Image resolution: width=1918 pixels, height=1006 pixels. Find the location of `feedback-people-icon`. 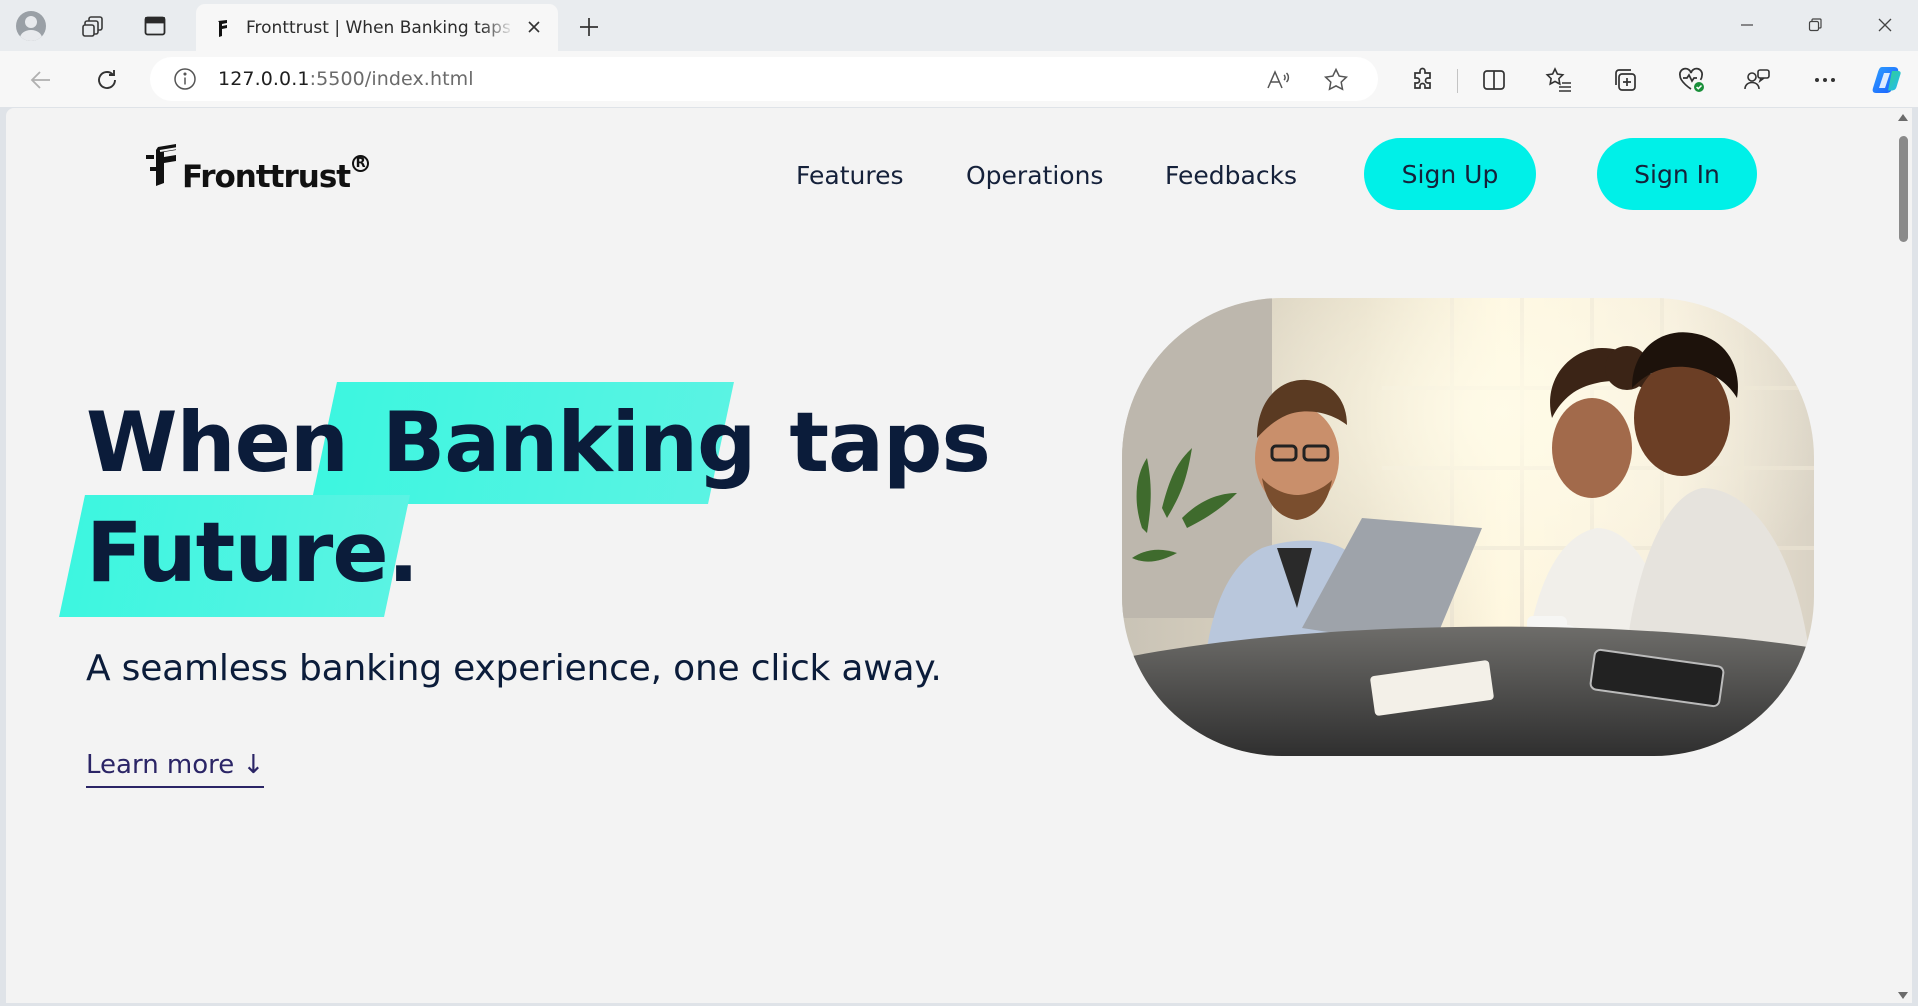

feedback-people-icon is located at coordinates (1757, 80).